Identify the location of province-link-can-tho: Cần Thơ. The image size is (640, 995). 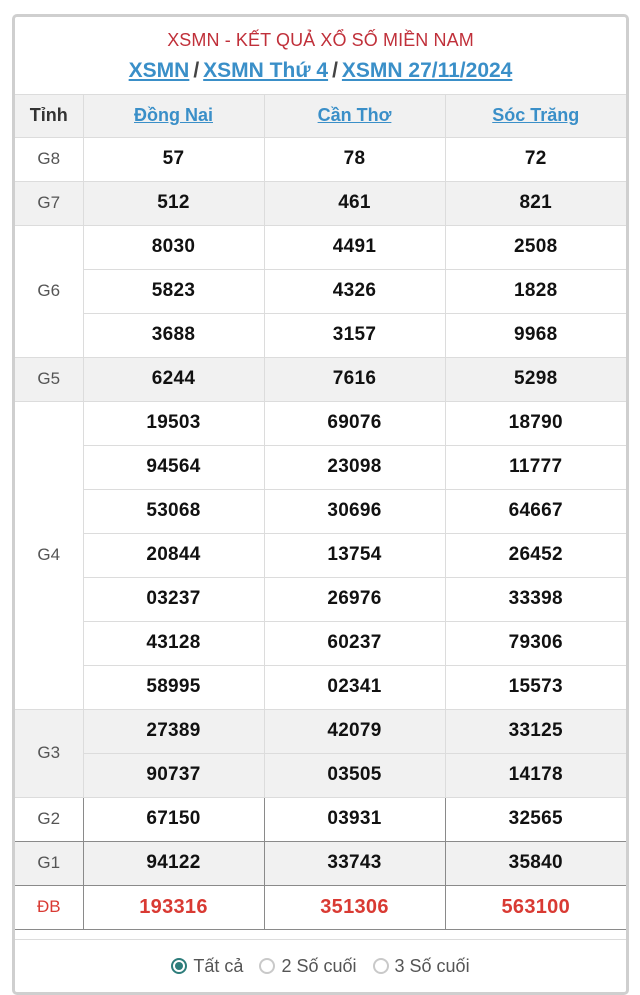
(355, 115).